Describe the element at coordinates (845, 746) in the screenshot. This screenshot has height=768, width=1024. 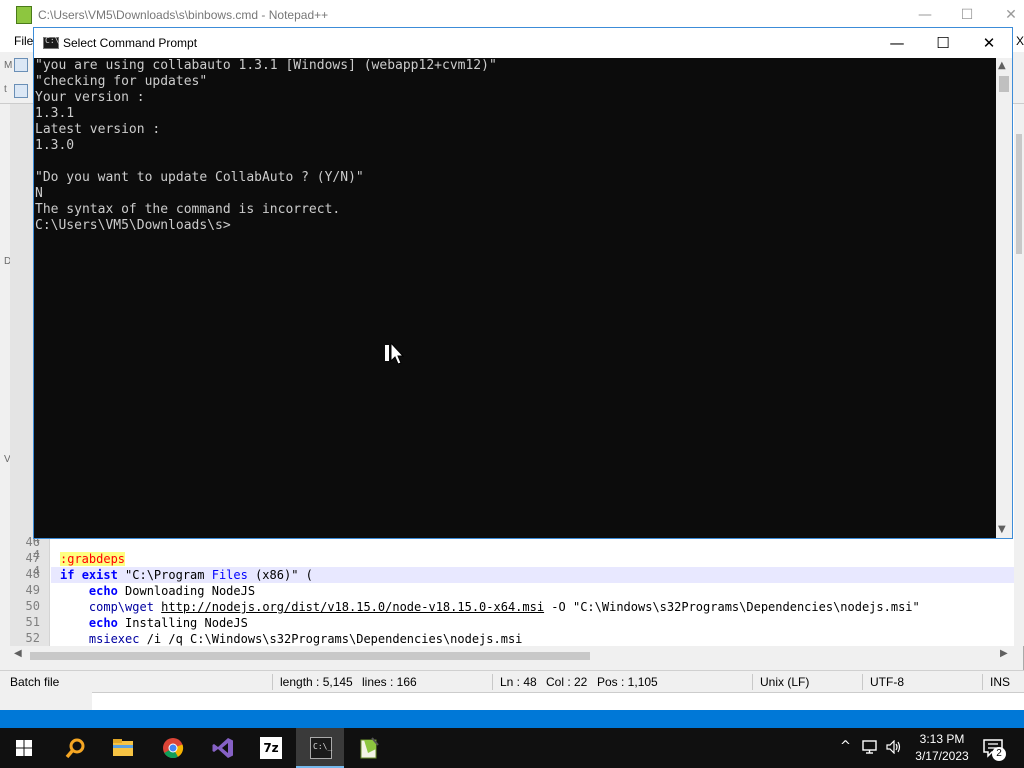
I see `show-hidden-icons-icon: ^` at that location.